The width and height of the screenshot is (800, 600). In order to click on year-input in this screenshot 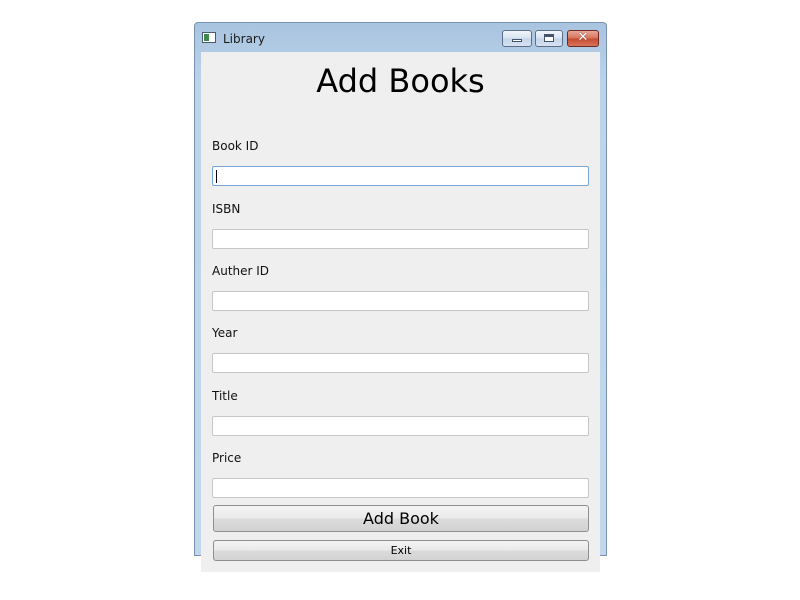, I will do `click(400, 363)`.